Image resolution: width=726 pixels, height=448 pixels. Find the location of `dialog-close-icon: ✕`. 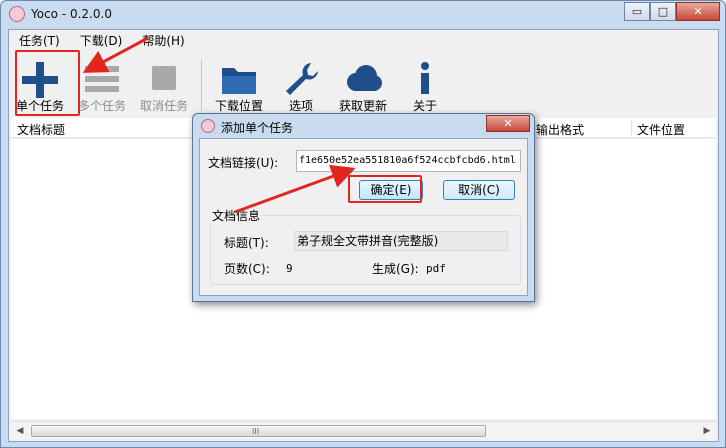

dialog-close-icon: ✕ is located at coordinates (508, 123).